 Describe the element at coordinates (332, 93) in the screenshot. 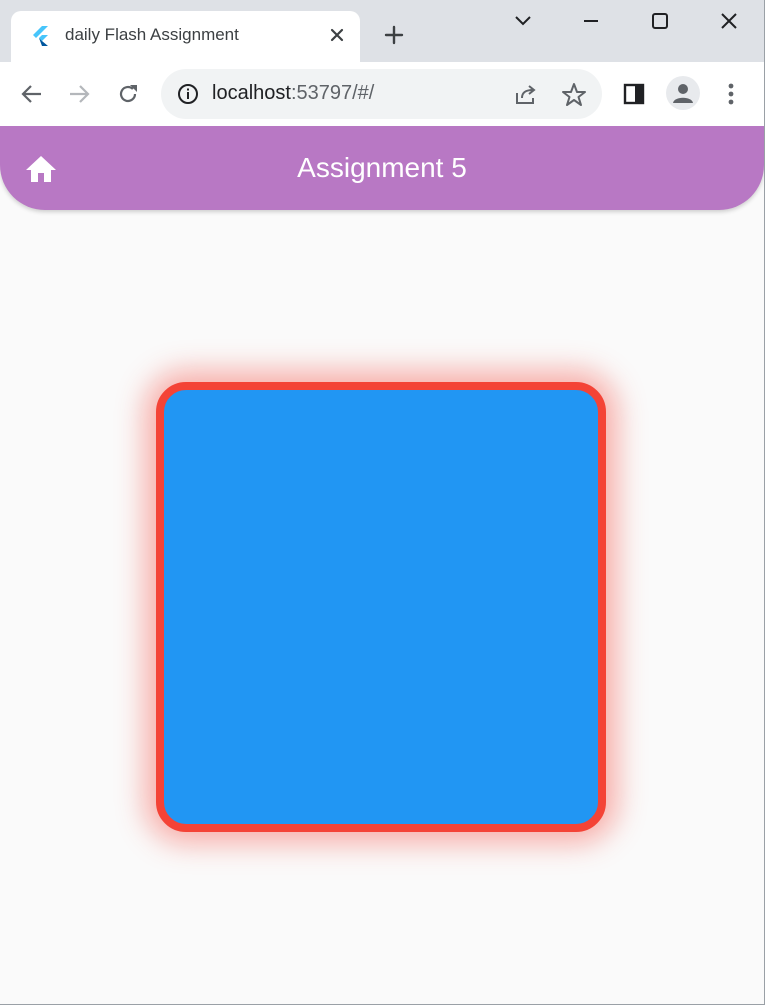

I see `url-path: :53797/#/` at that location.